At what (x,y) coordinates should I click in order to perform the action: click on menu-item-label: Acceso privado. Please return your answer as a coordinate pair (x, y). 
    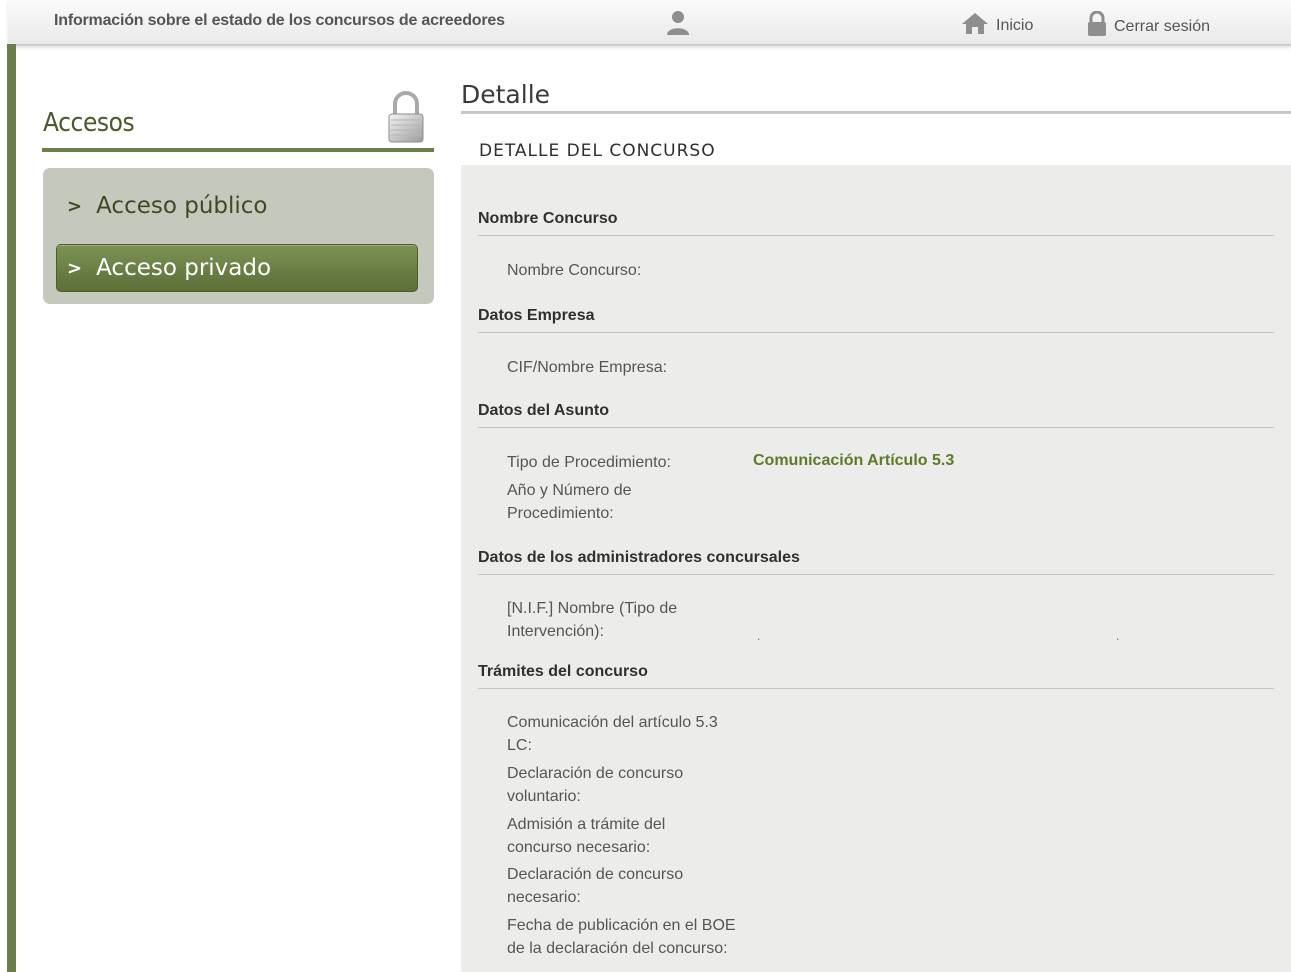
    Looking at the image, I should click on (184, 268).